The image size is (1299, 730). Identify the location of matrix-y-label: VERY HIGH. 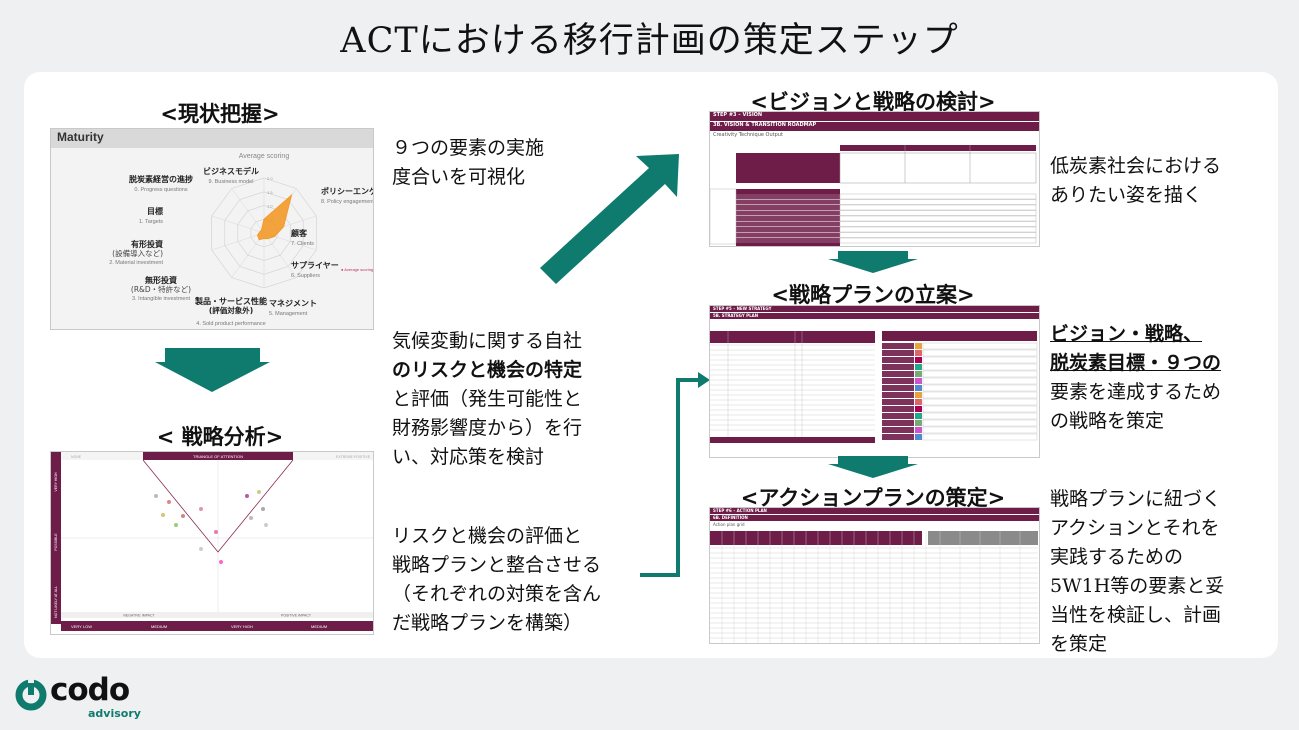
(56, 482).